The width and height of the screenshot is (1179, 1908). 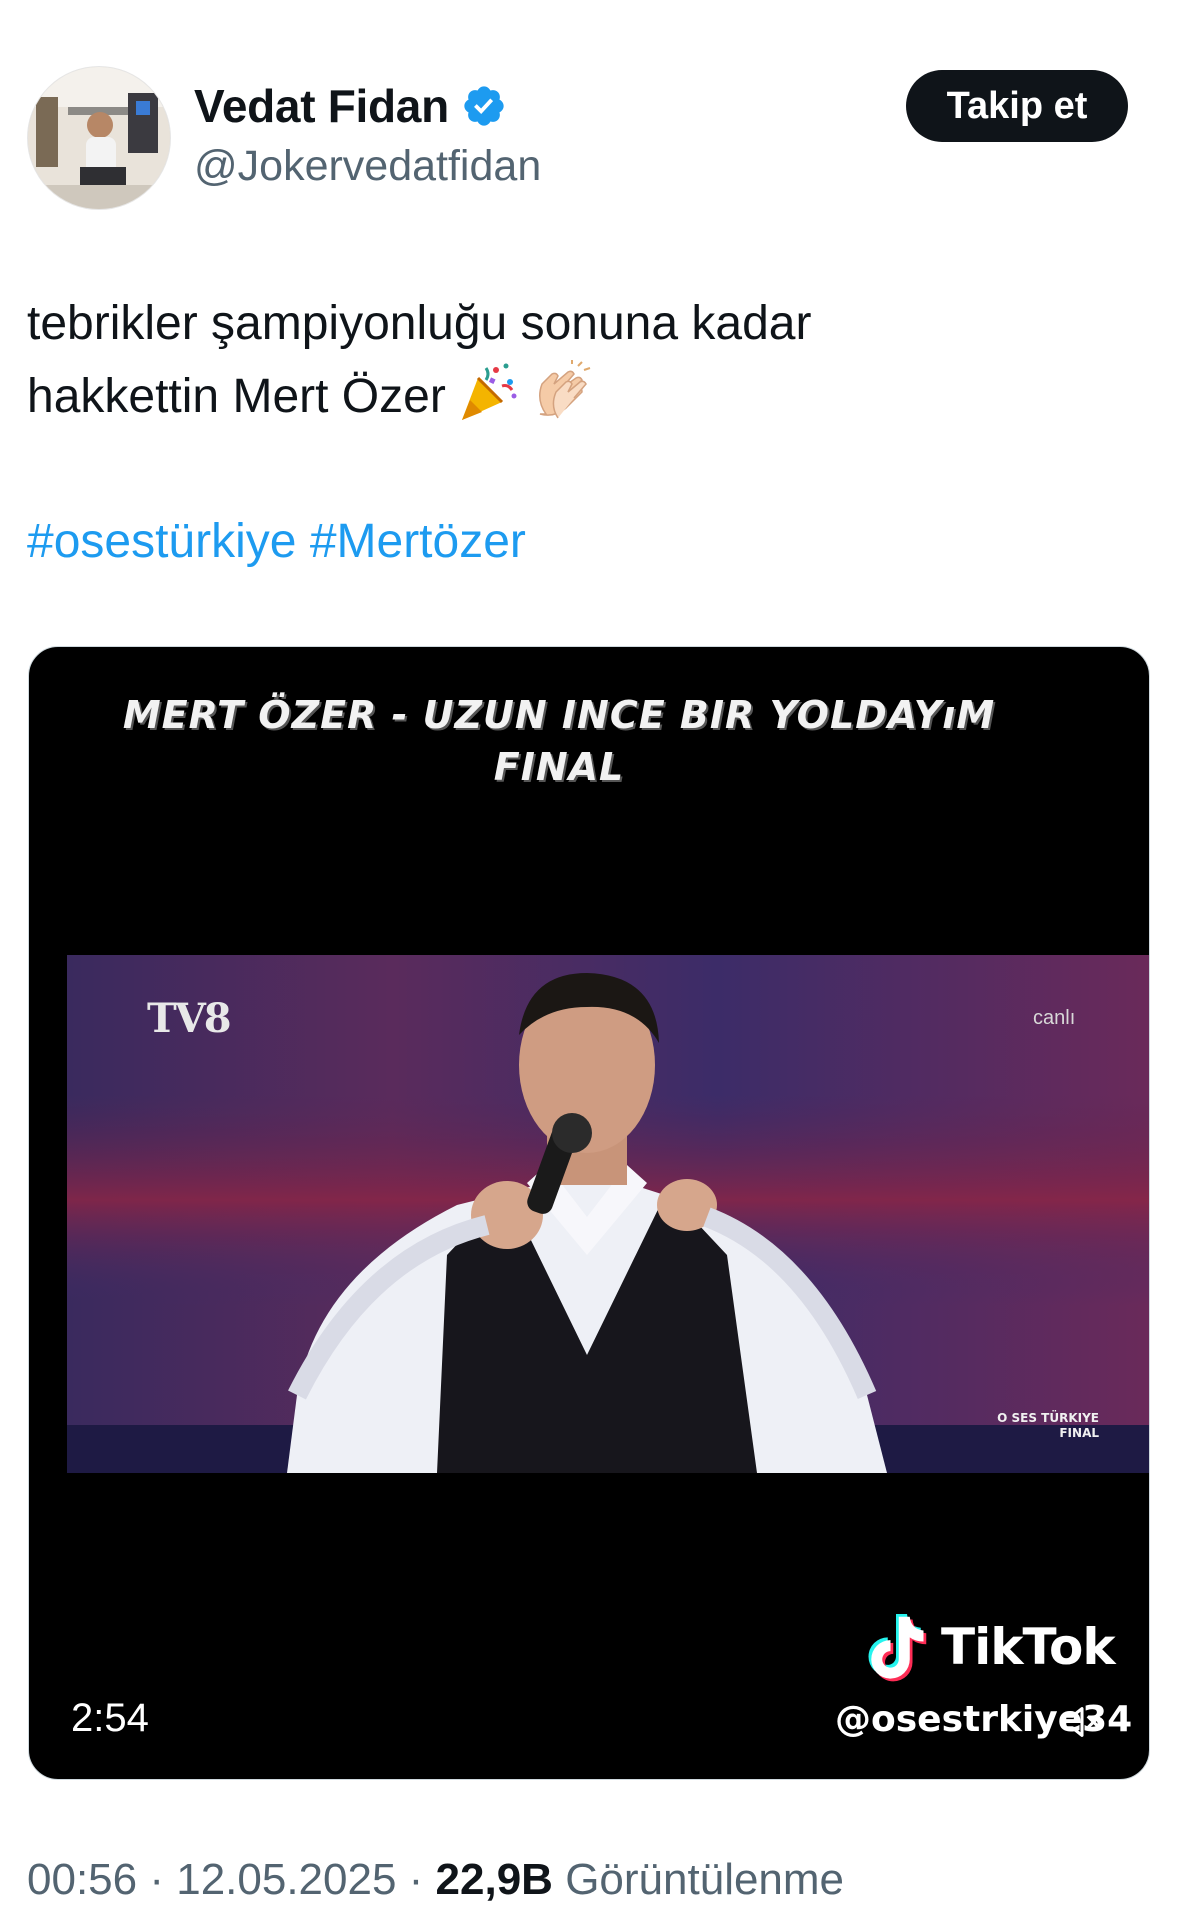 I want to click on clapping-hands-icon, so click(x=564, y=389).